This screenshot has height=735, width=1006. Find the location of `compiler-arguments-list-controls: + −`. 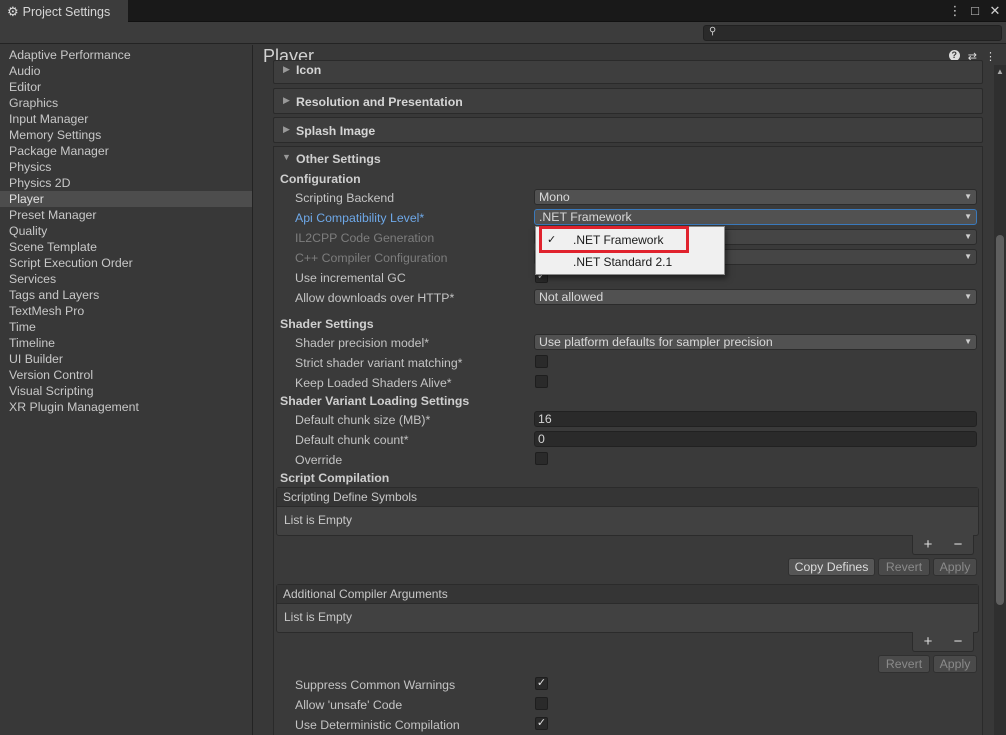

compiler-arguments-list-controls: + − is located at coordinates (943, 642).